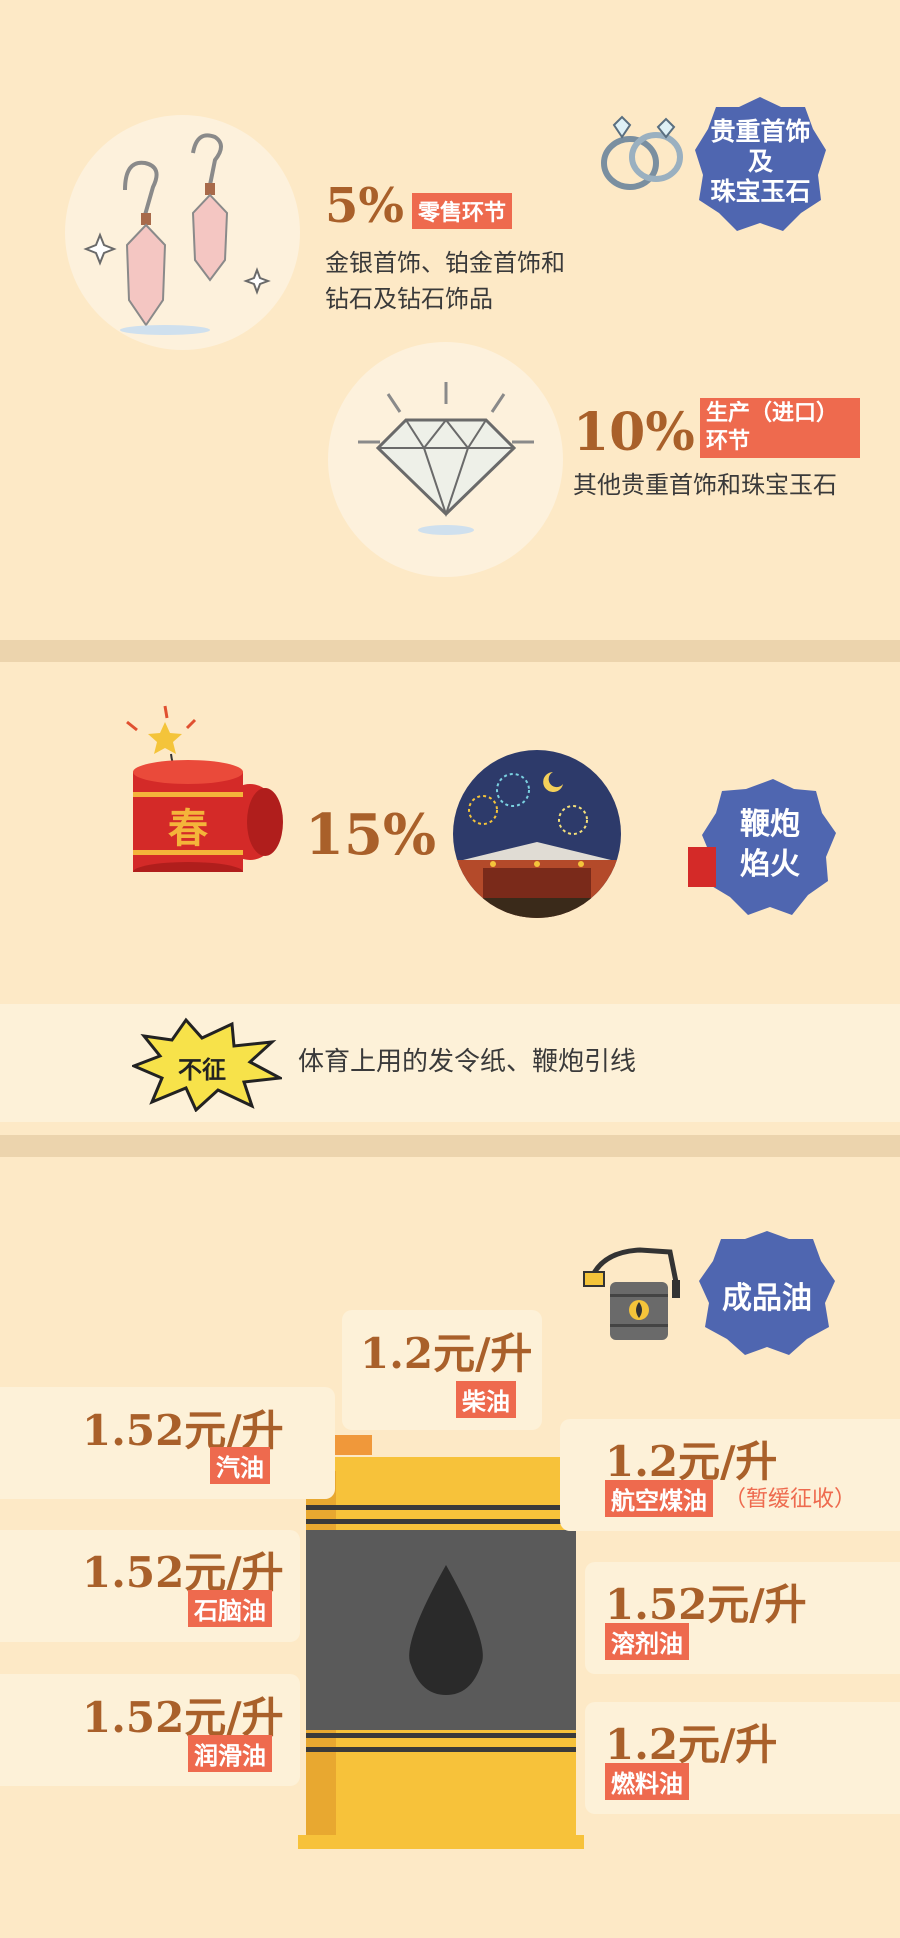 This screenshot has width=900, height=1938. Describe the element at coordinates (772, 413) in the screenshot. I see `production-stage-tag-line1: 生产（进口）` at that location.